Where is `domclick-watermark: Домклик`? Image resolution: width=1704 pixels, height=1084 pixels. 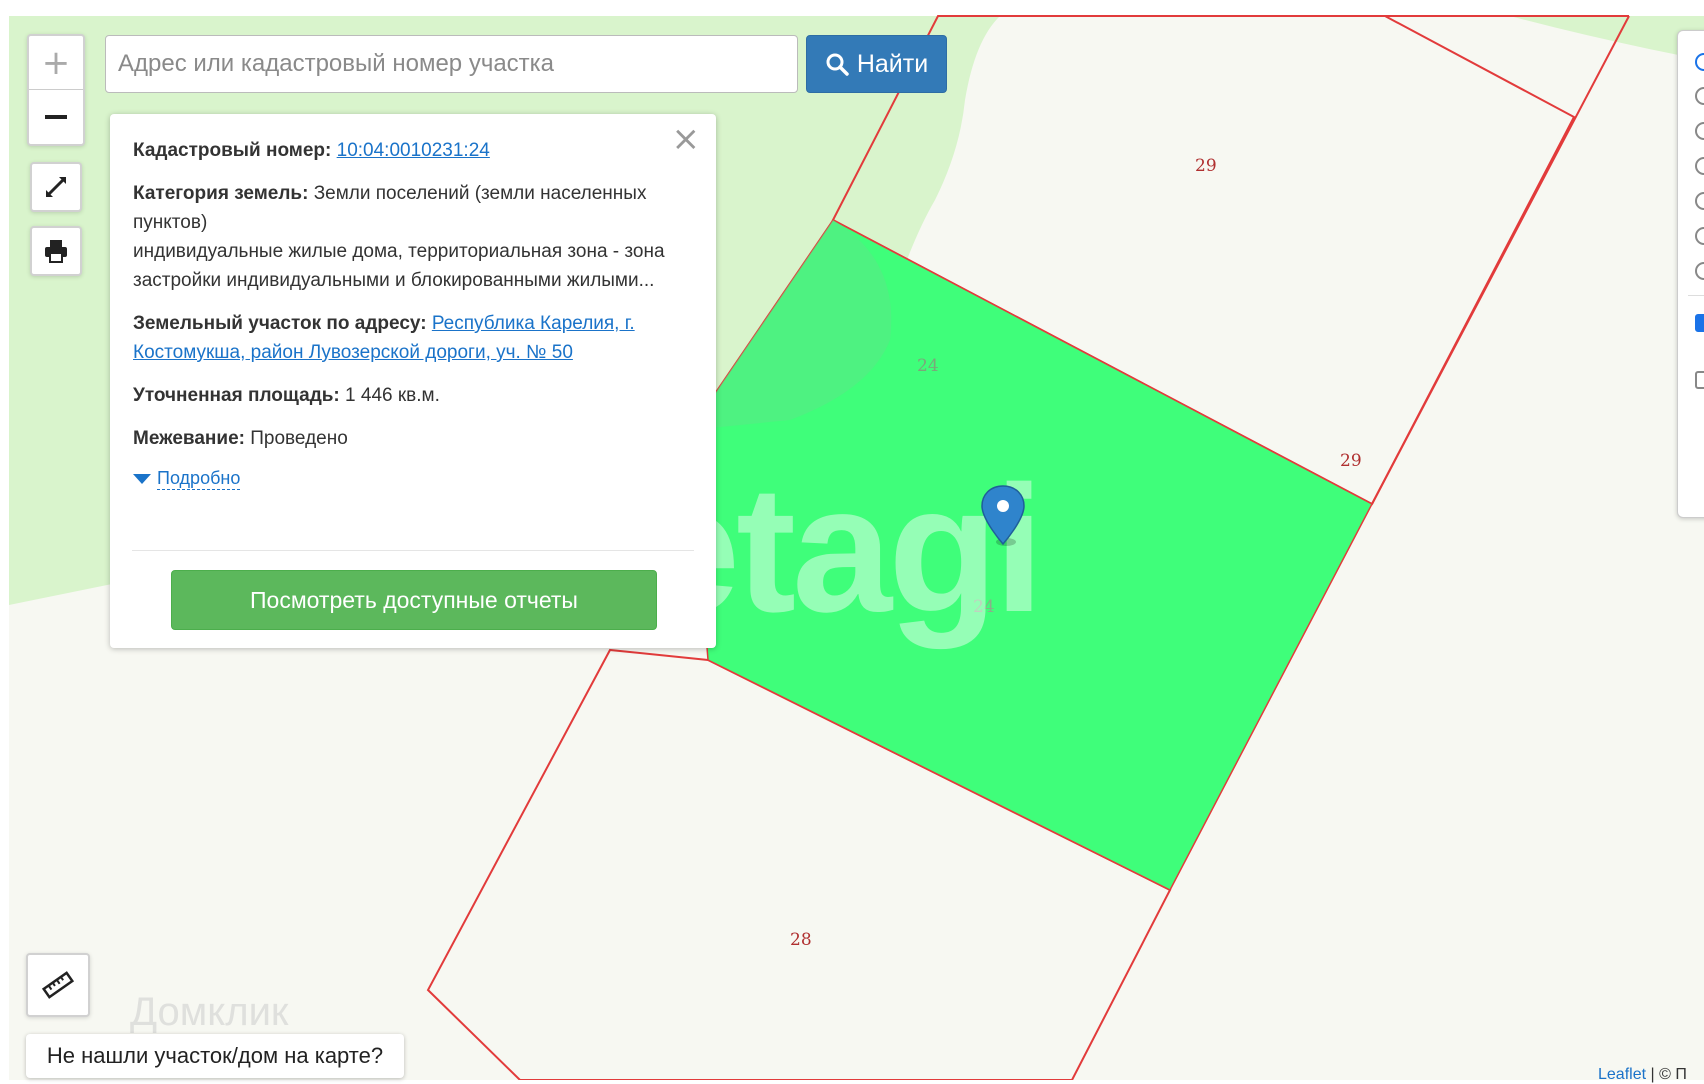 domclick-watermark: Домклик is located at coordinates (209, 1012).